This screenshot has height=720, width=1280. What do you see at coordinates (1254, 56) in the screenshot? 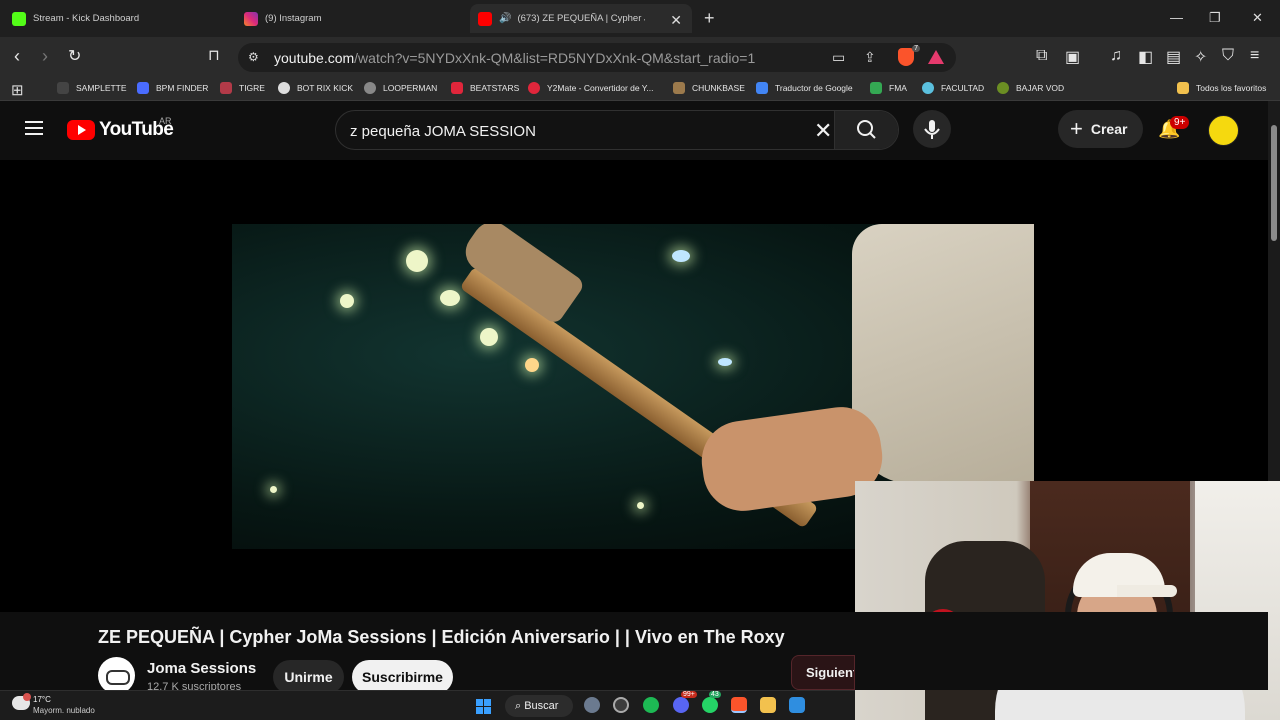
I see `menu-icon: ≡` at bounding box center [1254, 56].